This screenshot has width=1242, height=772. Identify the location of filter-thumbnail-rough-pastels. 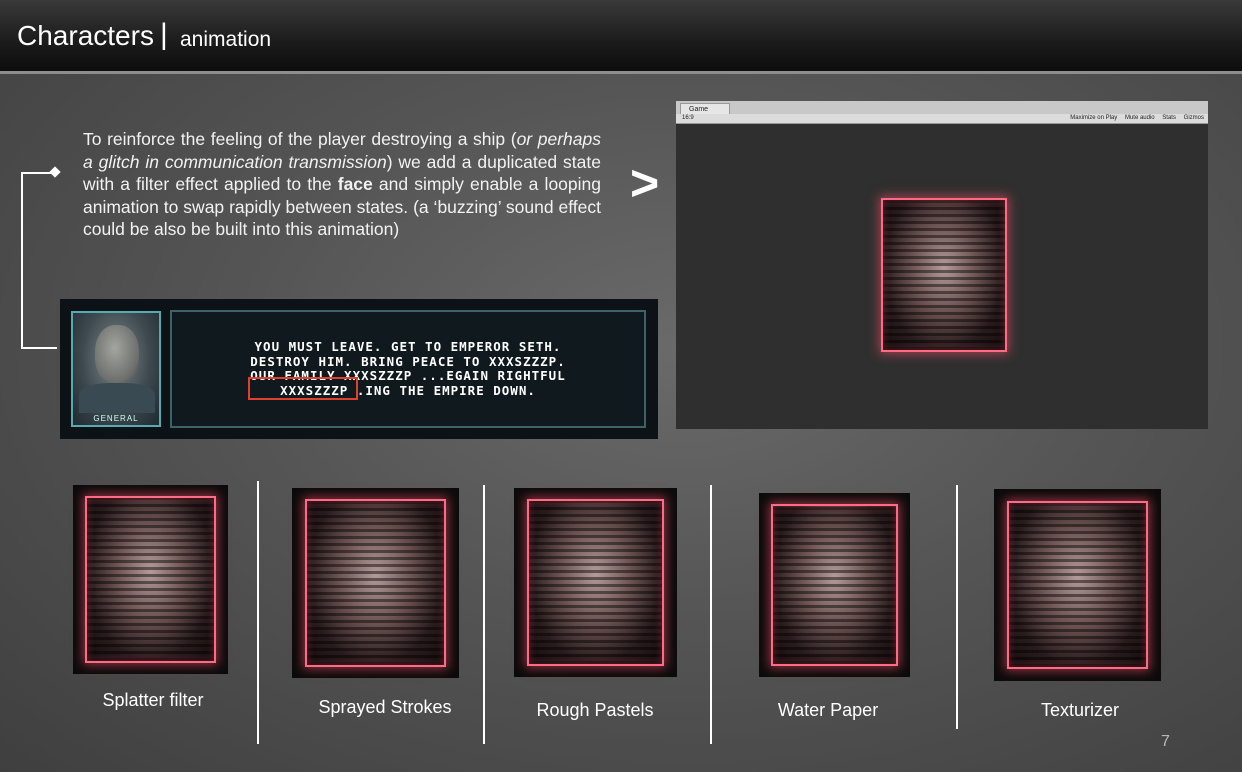
(595, 582).